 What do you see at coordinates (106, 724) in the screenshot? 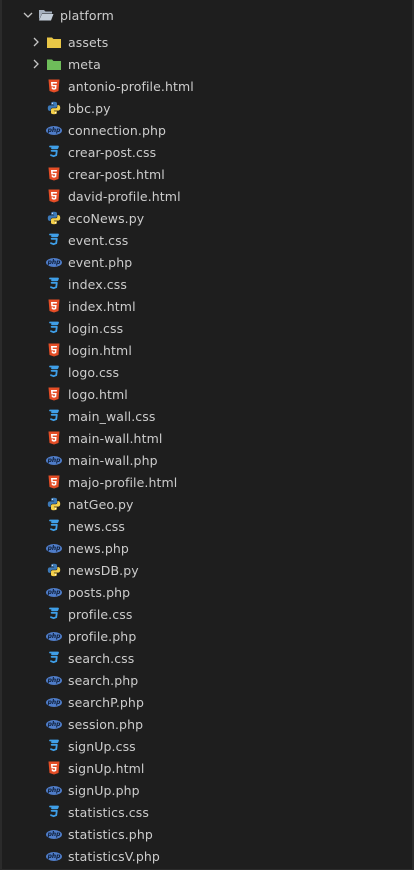
I see `file-label: session.php` at bounding box center [106, 724].